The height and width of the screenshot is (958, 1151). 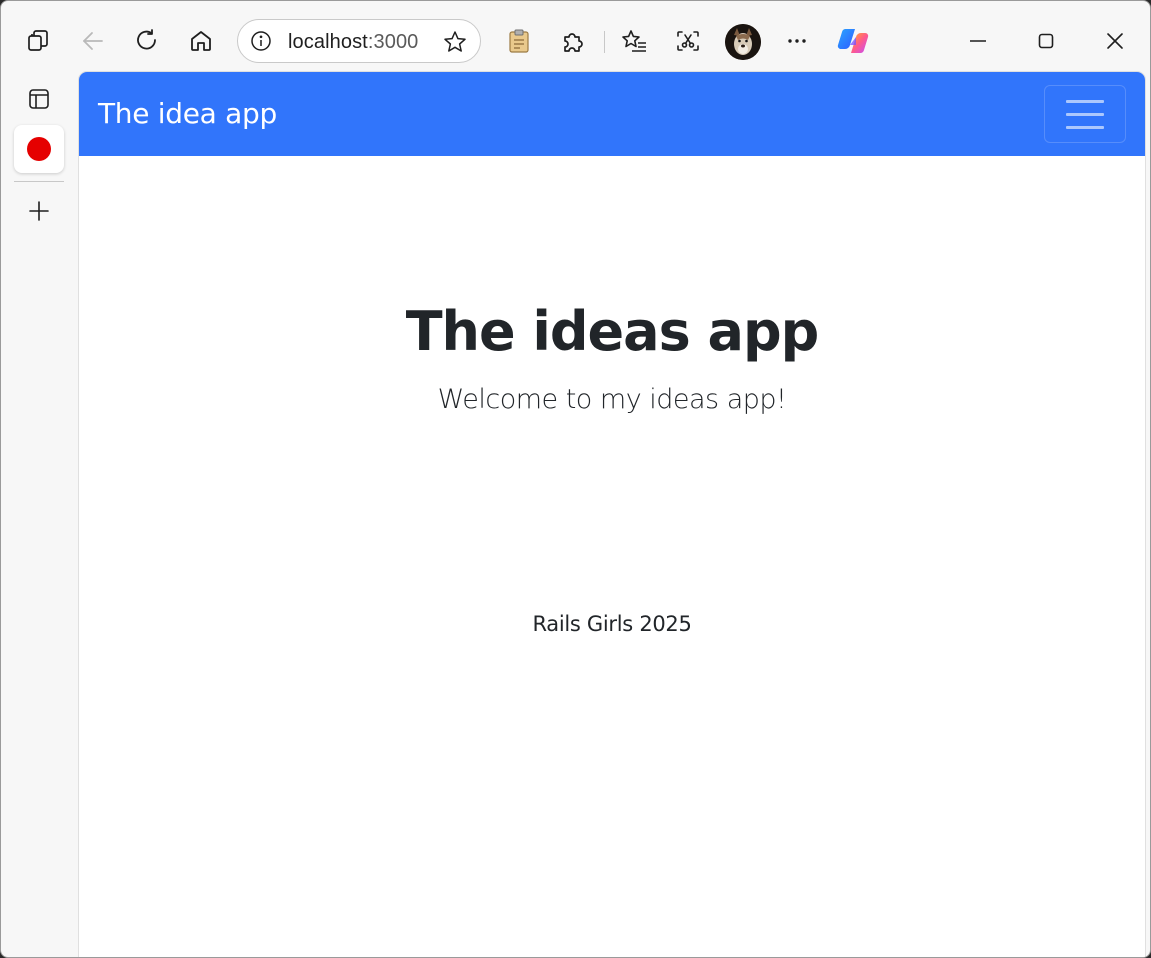 I want to click on refresh-icon, so click(x=147, y=41).